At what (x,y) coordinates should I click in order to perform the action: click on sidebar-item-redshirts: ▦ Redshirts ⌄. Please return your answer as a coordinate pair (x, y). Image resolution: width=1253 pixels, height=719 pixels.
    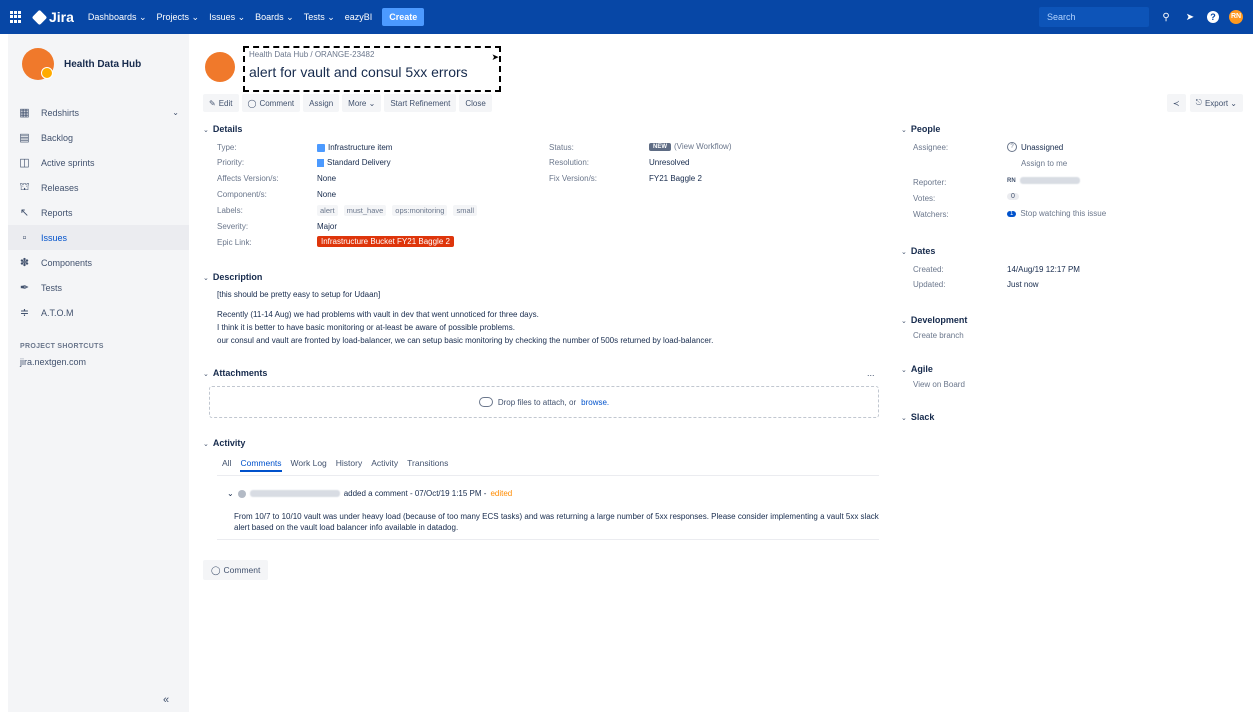
    Looking at the image, I should click on (98, 112).